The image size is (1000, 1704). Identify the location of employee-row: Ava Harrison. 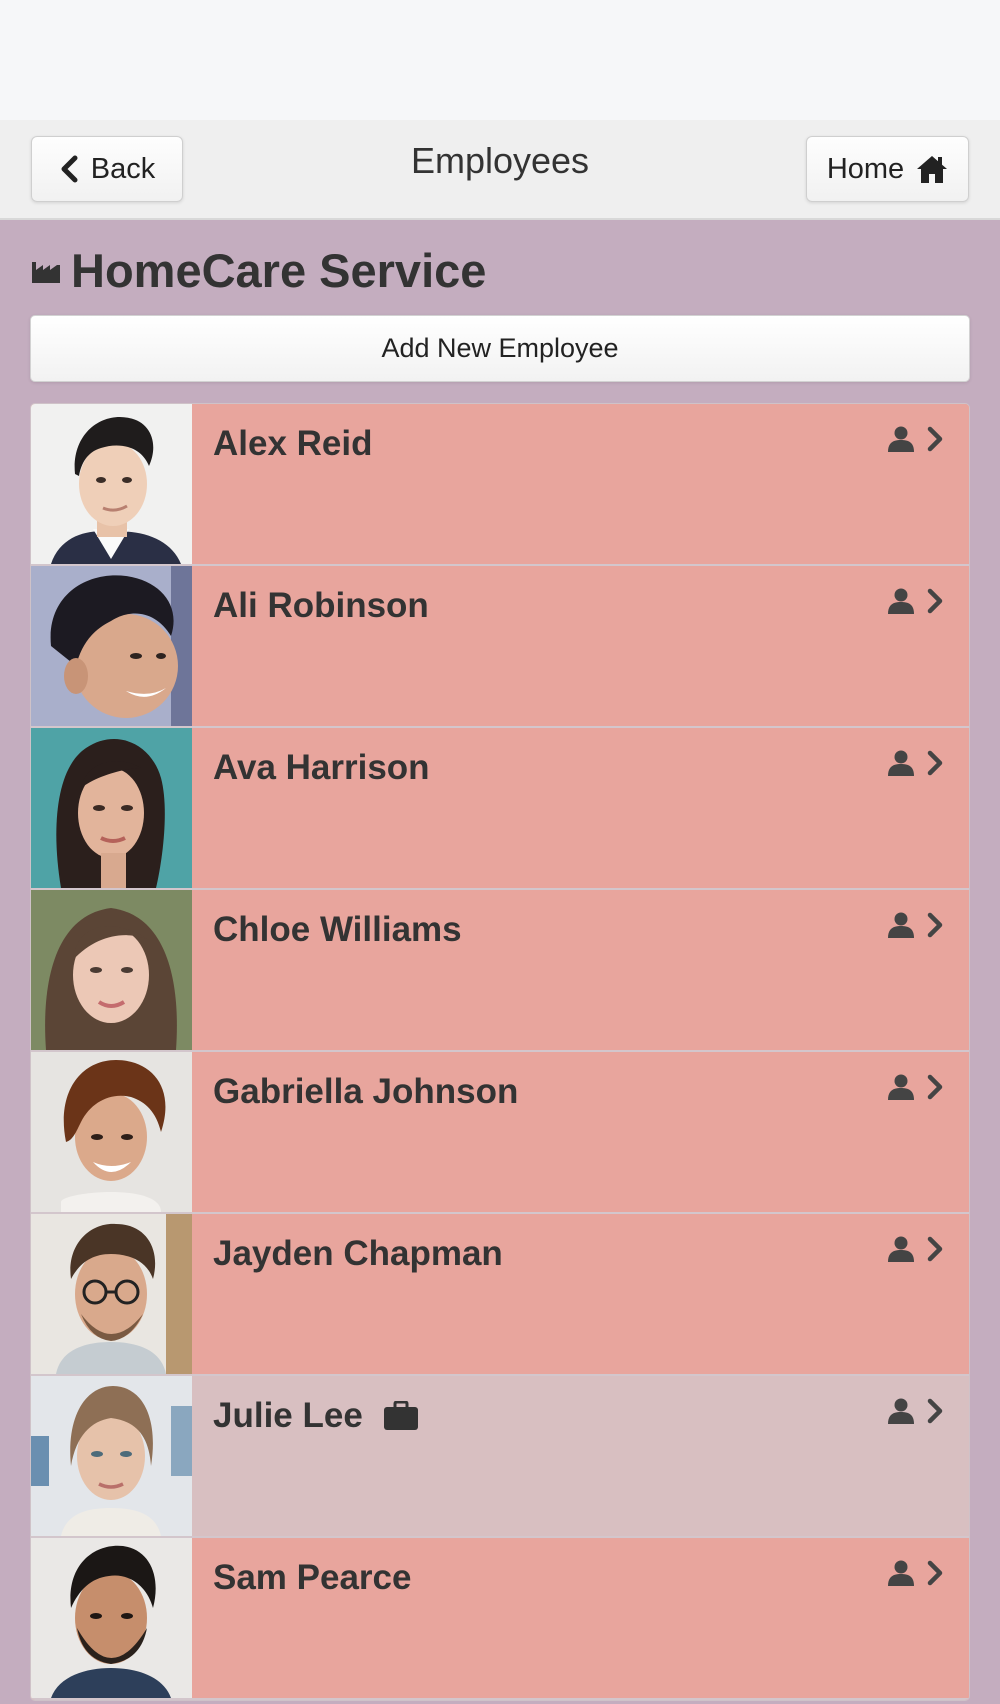
(500, 809).